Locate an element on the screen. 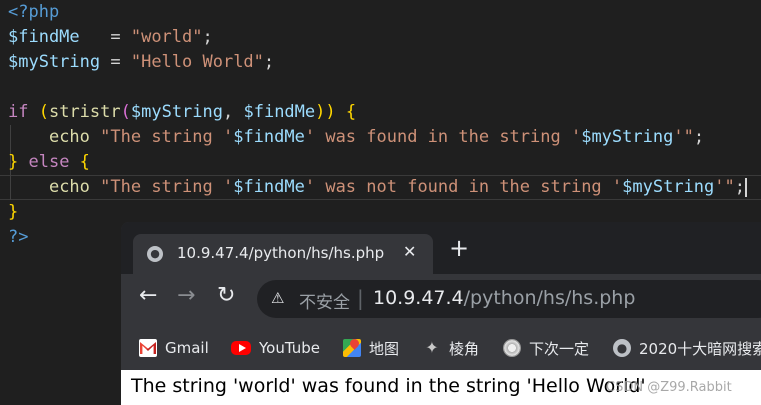 Image resolution: width=761 pixels, height=405 pixels. string-literal: ' was not found in the string ' is located at coordinates (463, 187).